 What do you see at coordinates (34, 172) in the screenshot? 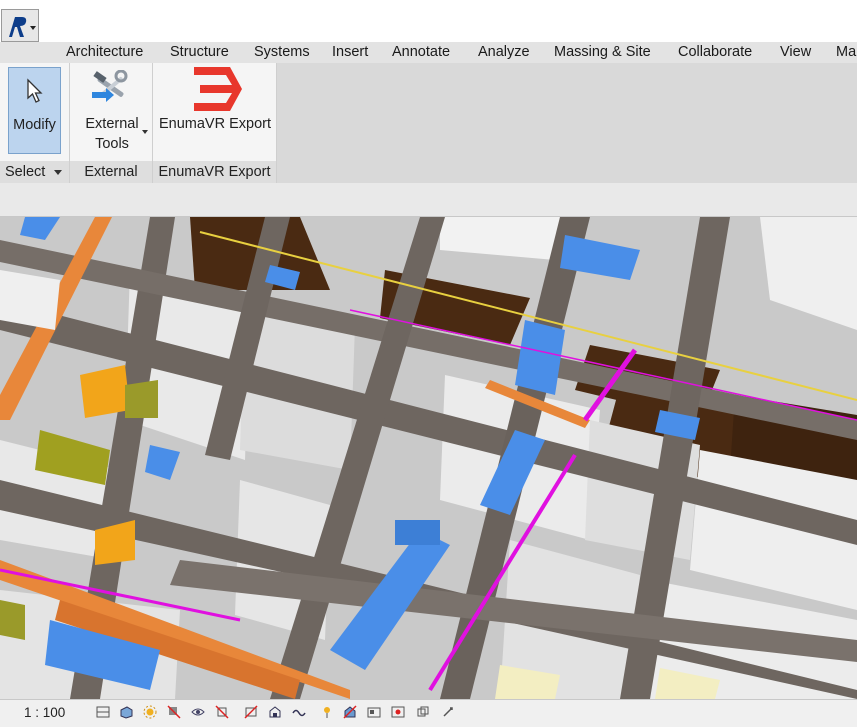
I see `panel-select-label: Select` at bounding box center [34, 172].